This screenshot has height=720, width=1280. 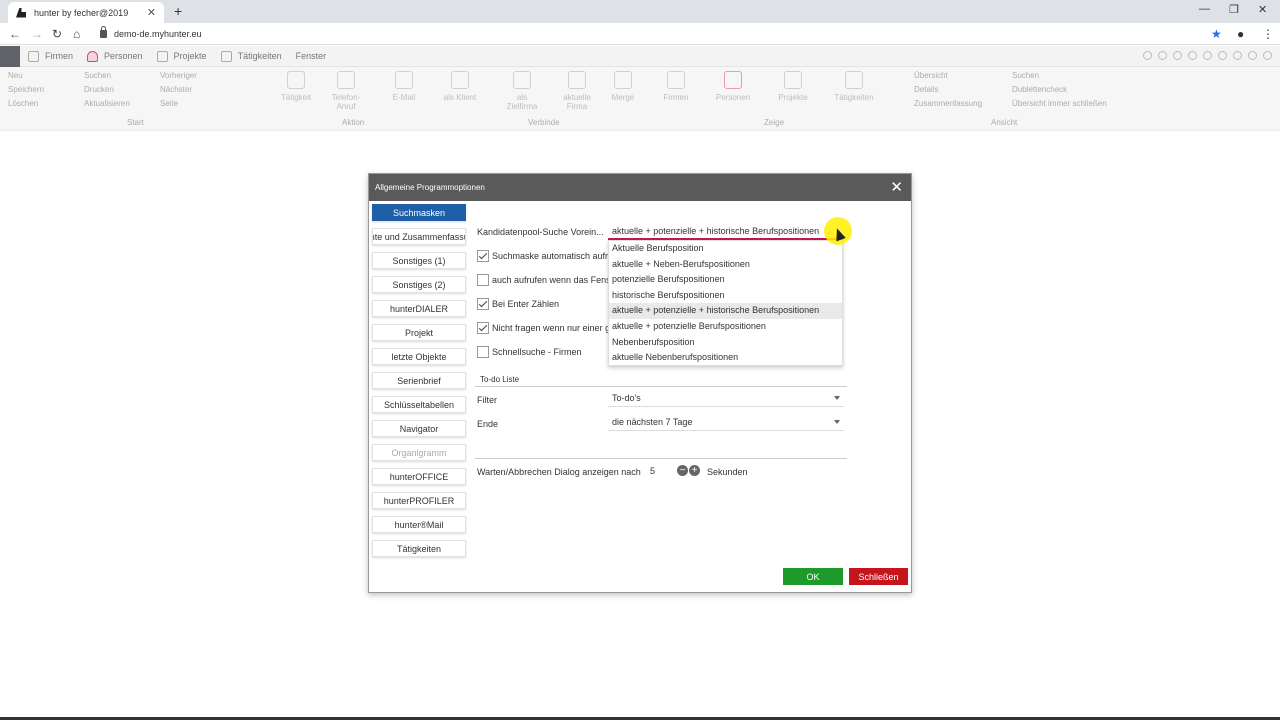 What do you see at coordinates (419, 548) in the screenshot?
I see `sidebar-item-taetigkeiten: Tätigkeiten` at bounding box center [419, 548].